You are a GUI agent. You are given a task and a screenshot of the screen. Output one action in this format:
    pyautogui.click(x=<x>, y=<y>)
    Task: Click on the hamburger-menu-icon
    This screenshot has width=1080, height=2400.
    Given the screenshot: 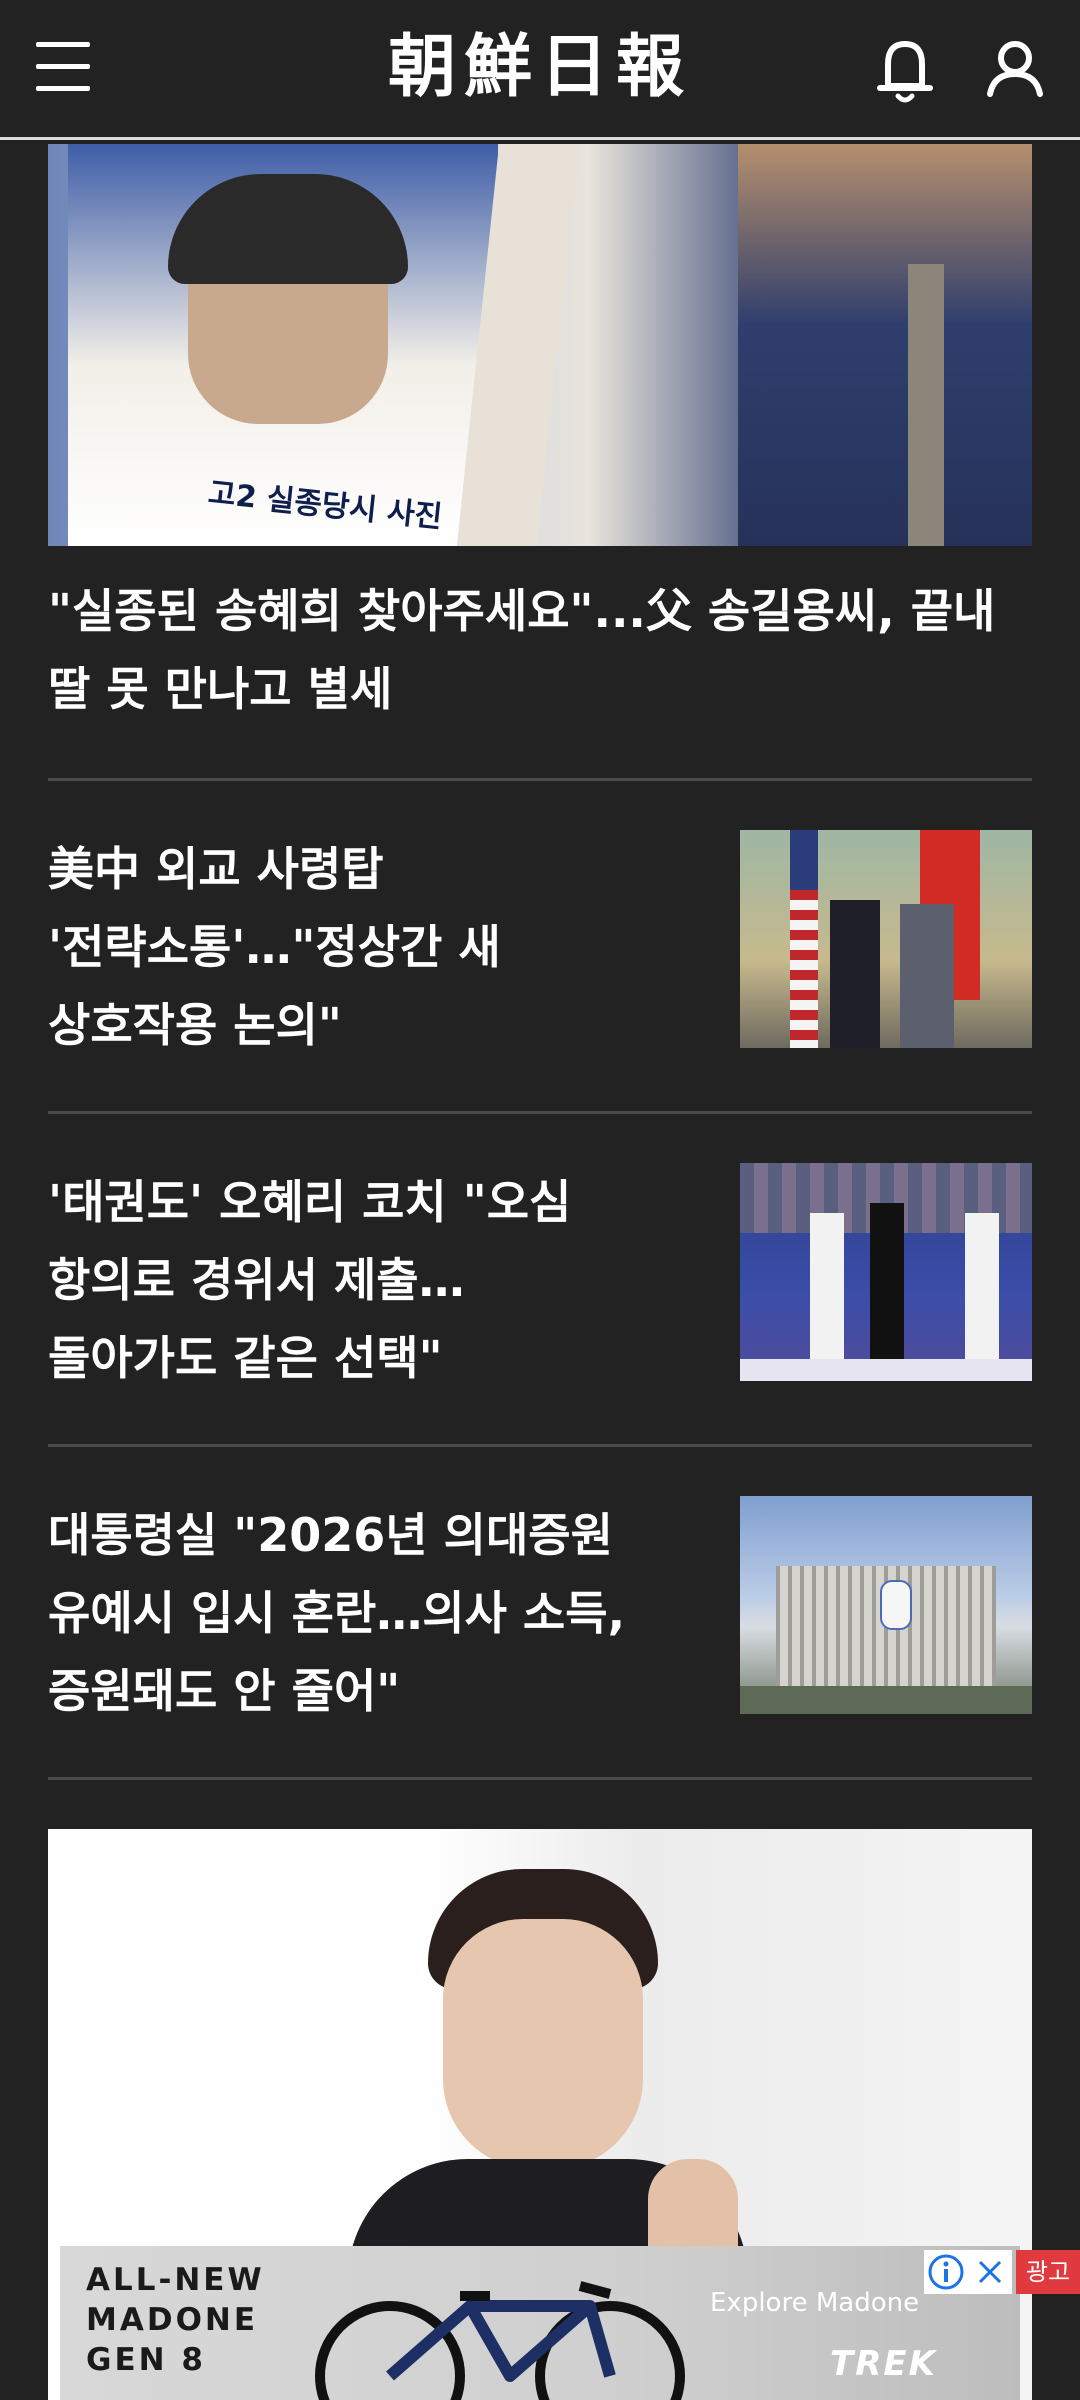 What is the action you would take?
    pyautogui.click(x=64, y=66)
    